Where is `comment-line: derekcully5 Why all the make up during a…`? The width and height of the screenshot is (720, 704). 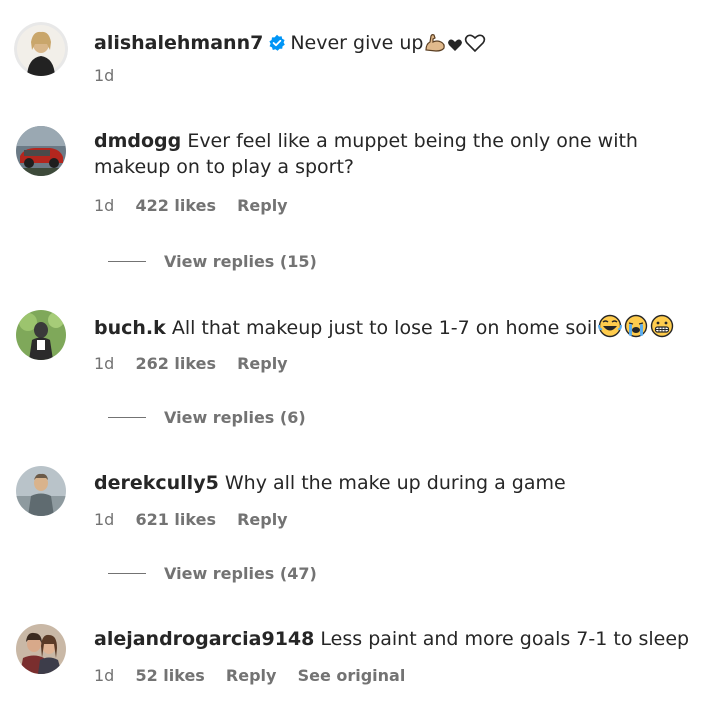
comment-line: derekcully5 Why all the make up during a… is located at coordinates (394, 483).